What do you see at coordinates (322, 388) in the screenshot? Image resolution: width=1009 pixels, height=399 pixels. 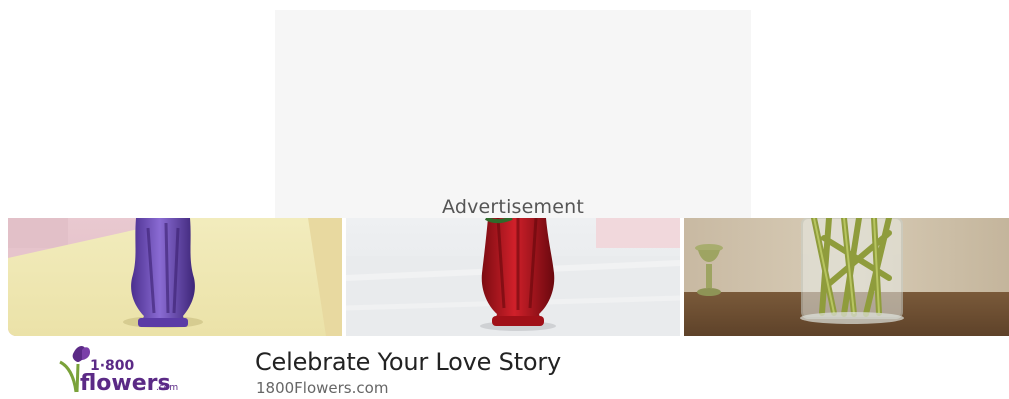 I see `ad-source-domain: 1800Flowers.com` at bounding box center [322, 388].